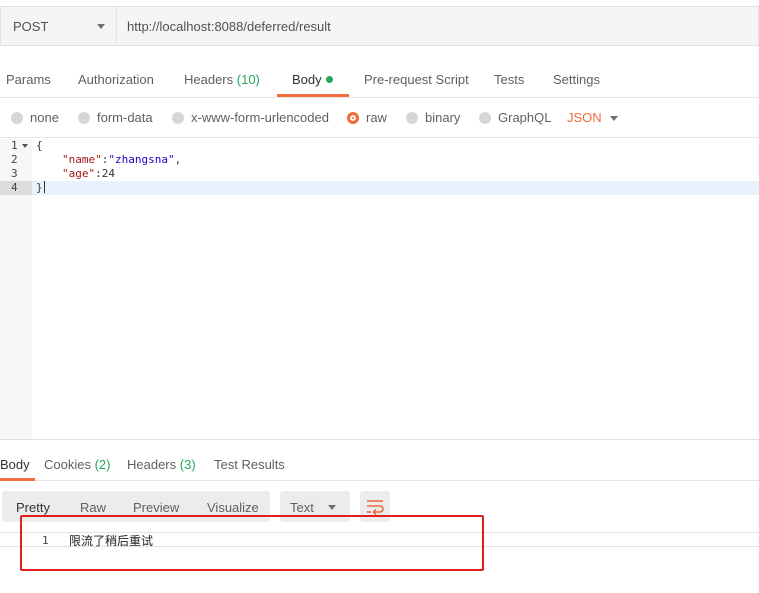  I want to click on active-response-tab-indicator, so click(17, 479).